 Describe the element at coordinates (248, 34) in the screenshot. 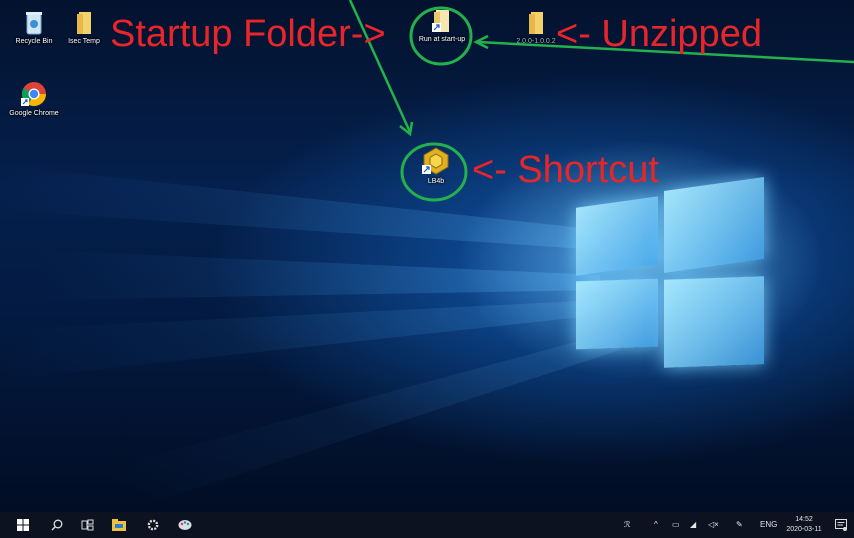

I see `annotation-startup-folder: Startup Folder->` at that location.